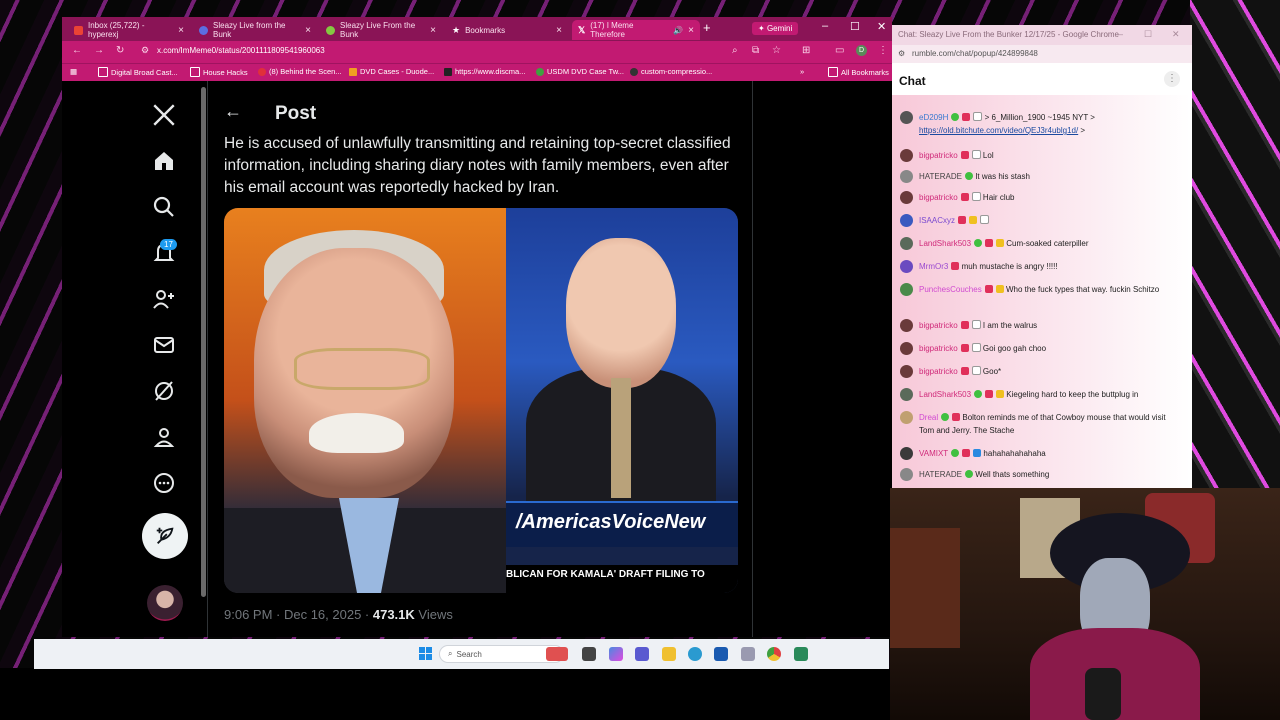 Image resolution: width=1280 pixels, height=720 pixels. What do you see at coordinates (381, 30) in the screenshot?
I see `tab-rumble-2: Sleazy Live From the Bunk ×` at bounding box center [381, 30].